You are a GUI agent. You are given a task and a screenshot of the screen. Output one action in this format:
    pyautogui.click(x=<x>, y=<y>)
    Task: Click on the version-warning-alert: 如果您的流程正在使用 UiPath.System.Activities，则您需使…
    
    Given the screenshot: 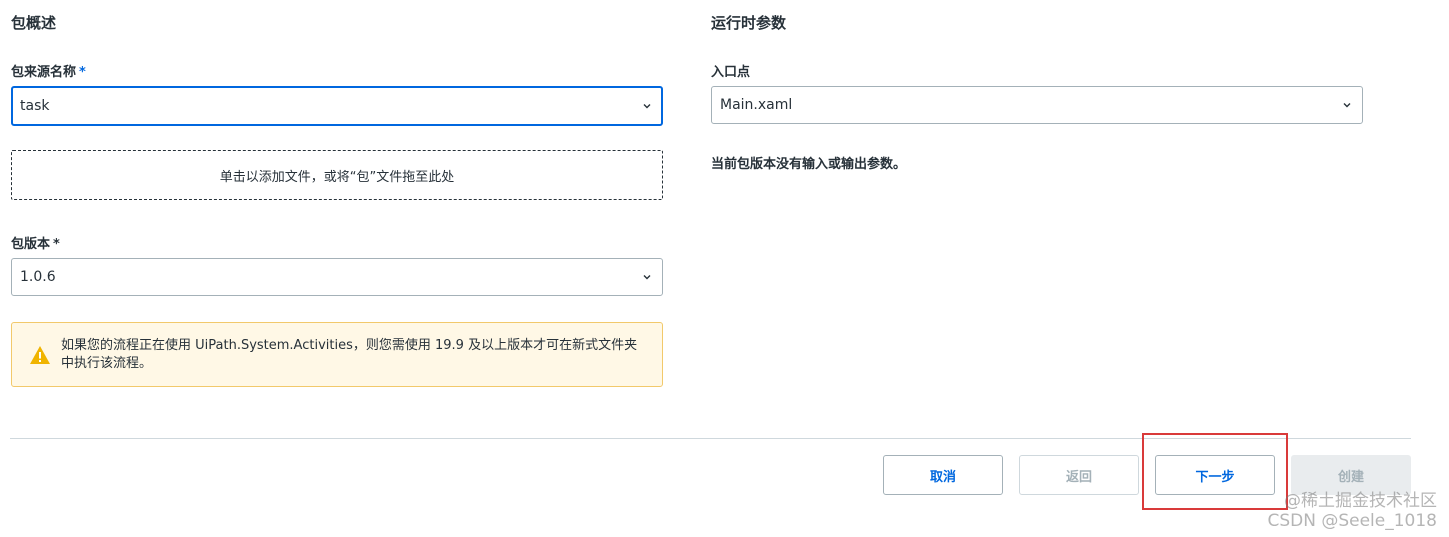 What is the action you would take?
    pyautogui.click(x=337, y=354)
    